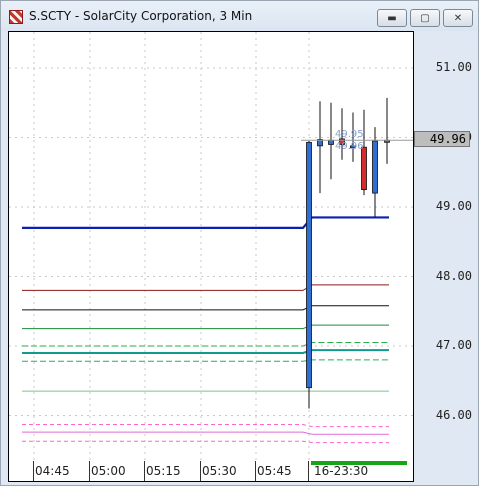 This screenshot has width=479, height=486. I want to click on close-icon: ✕, so click(458, 18).